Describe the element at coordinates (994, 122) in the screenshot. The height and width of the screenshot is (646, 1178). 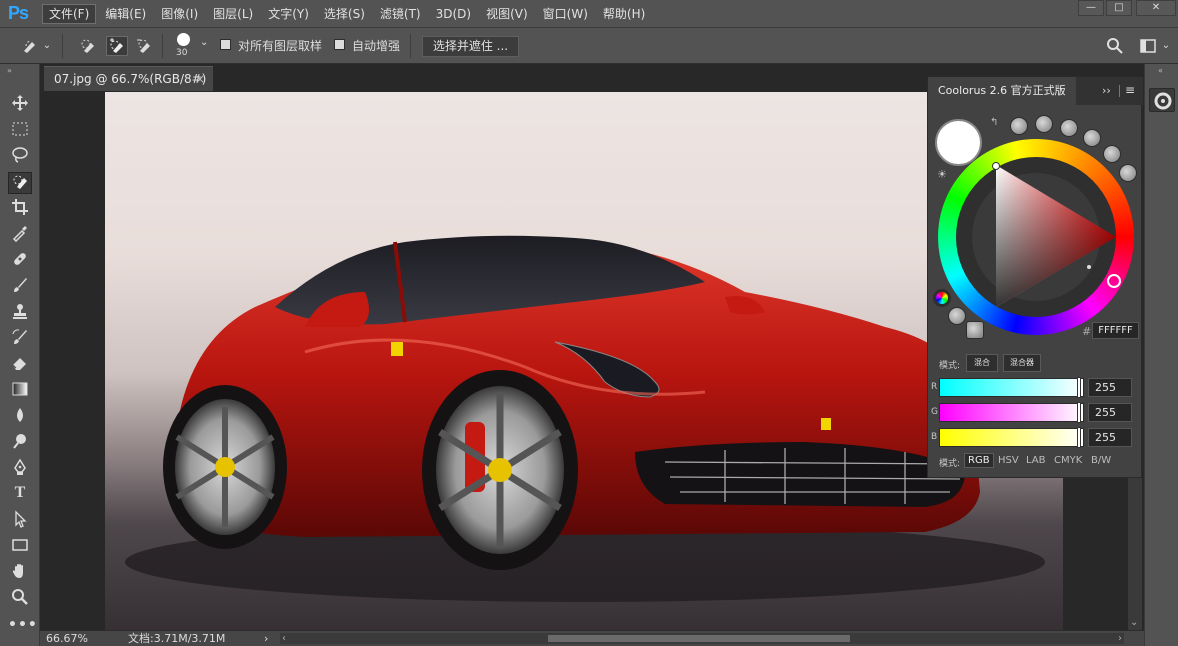
I see `swap-colors-icon: ↰` at that location.